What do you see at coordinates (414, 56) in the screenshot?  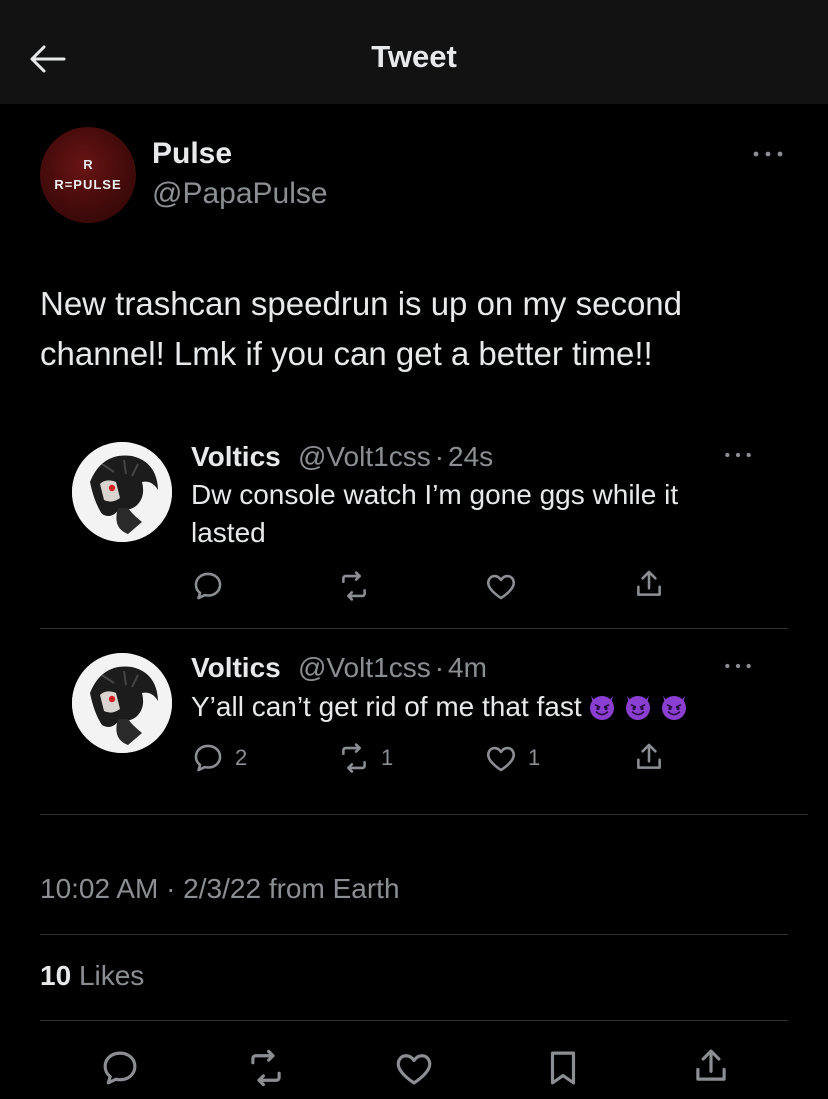 I see `page-title: Tweet` at bounding box center [414, 56].